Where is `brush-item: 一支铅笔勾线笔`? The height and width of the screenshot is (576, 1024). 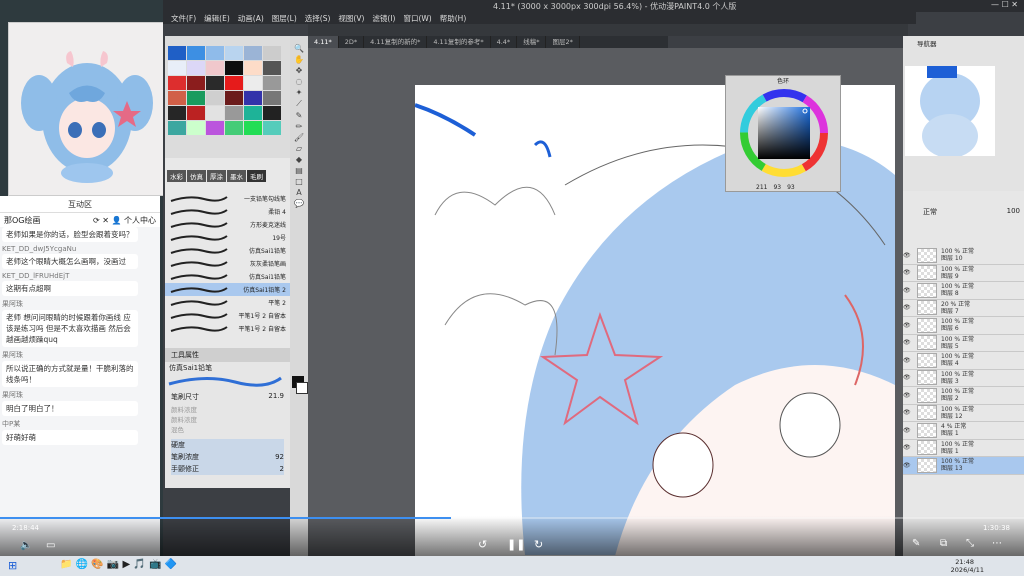 brush-item: 一支铅笔勾线笔 is located at coordinates (227, 198).